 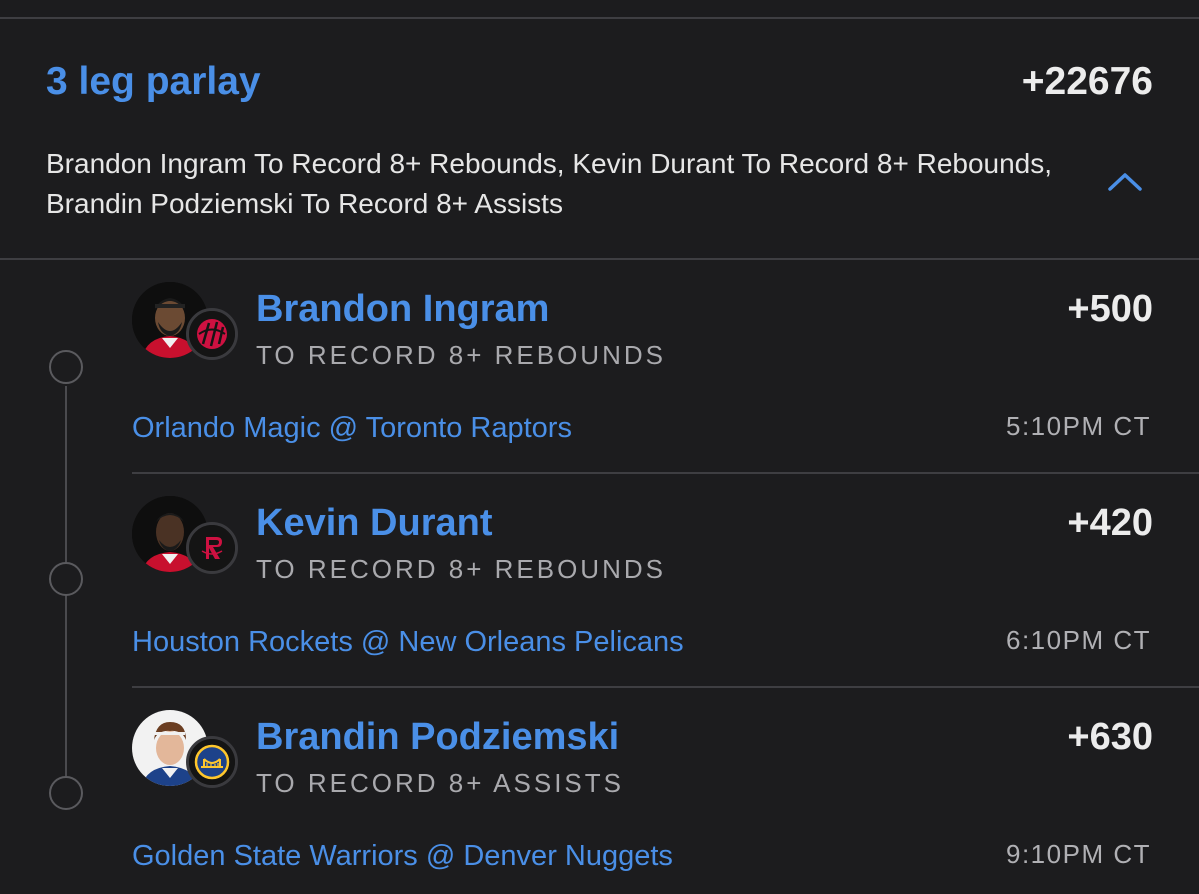 What do you see at coordinates (212, 334) in the screenshot?
I see `raptors-logo-icon` at bounding box center [212, 334].